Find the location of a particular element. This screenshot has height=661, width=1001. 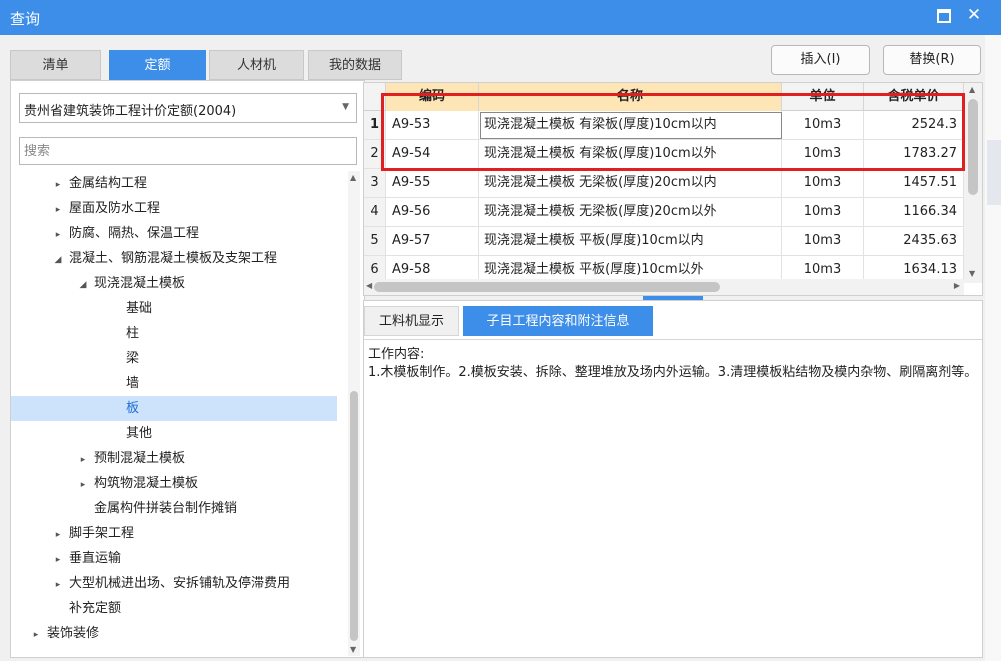

scroll-right-icon: ▶ is located at coordinates (957, 285).